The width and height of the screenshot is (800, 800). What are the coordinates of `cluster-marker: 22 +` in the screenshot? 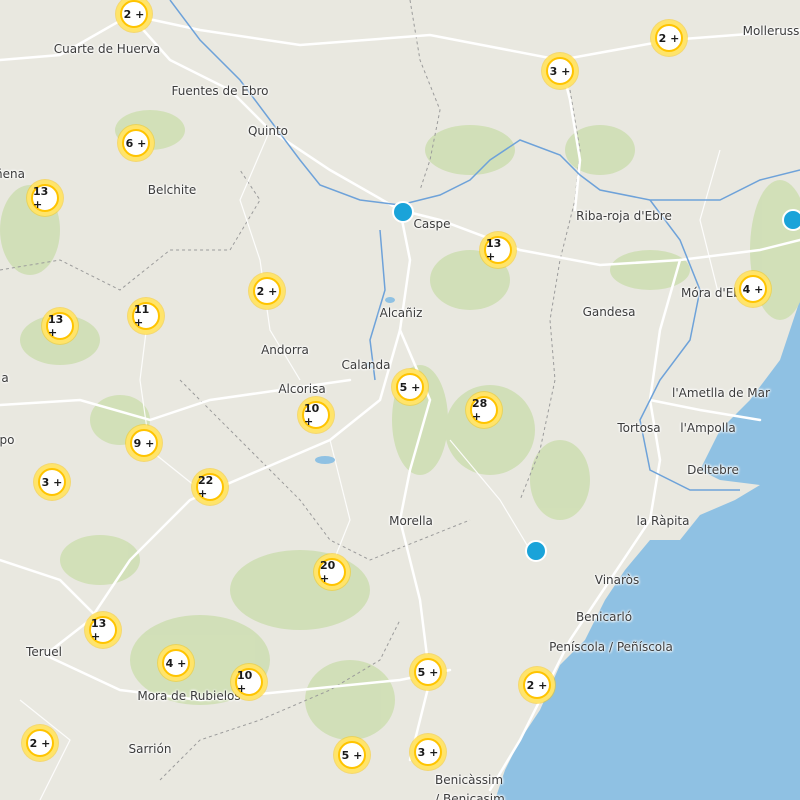 It's located at (210, 487).